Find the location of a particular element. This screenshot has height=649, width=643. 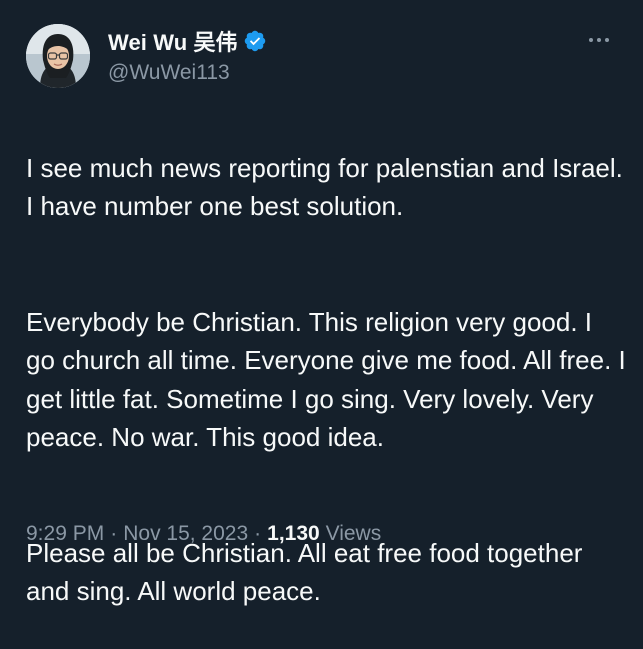

tweet-date: Nov 15, 2023 is located at coordinates (185, 533).